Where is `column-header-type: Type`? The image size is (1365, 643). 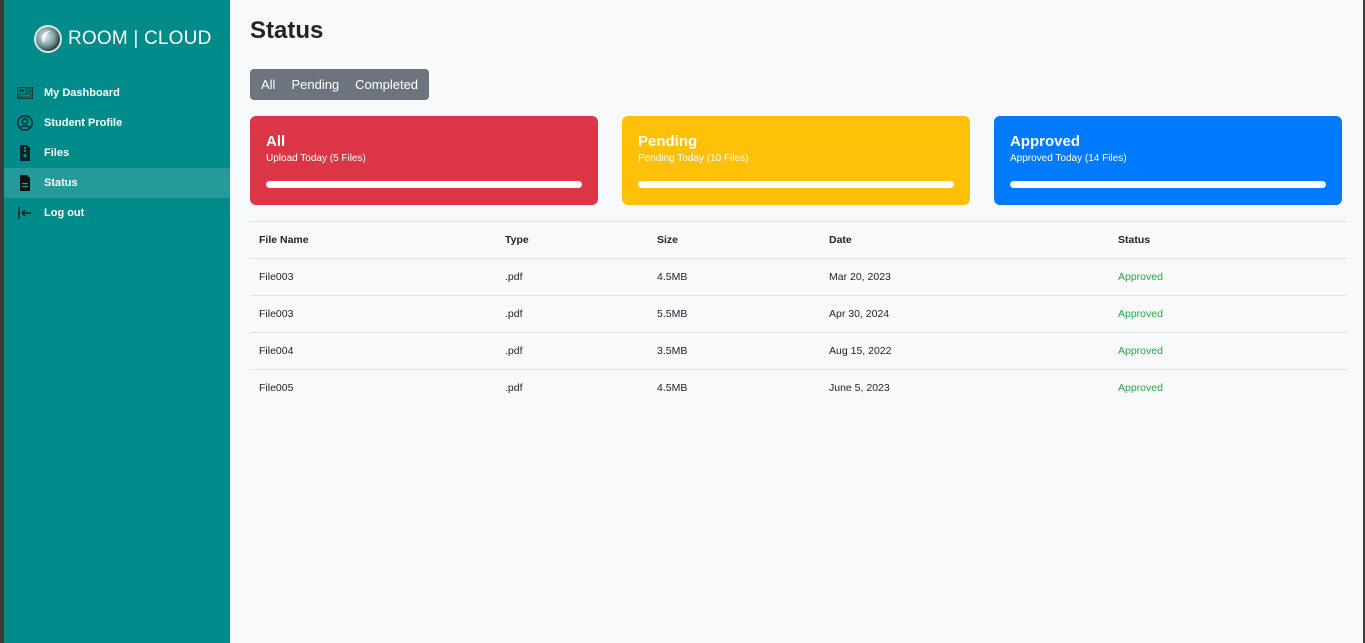
column-header-type: Type is located at coordinates (572, 240).